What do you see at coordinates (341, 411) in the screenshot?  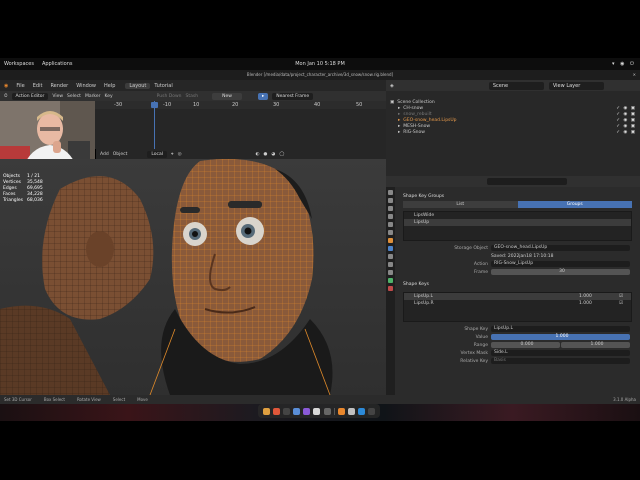 I see `blender-icon` at bounding box center [341, 411].